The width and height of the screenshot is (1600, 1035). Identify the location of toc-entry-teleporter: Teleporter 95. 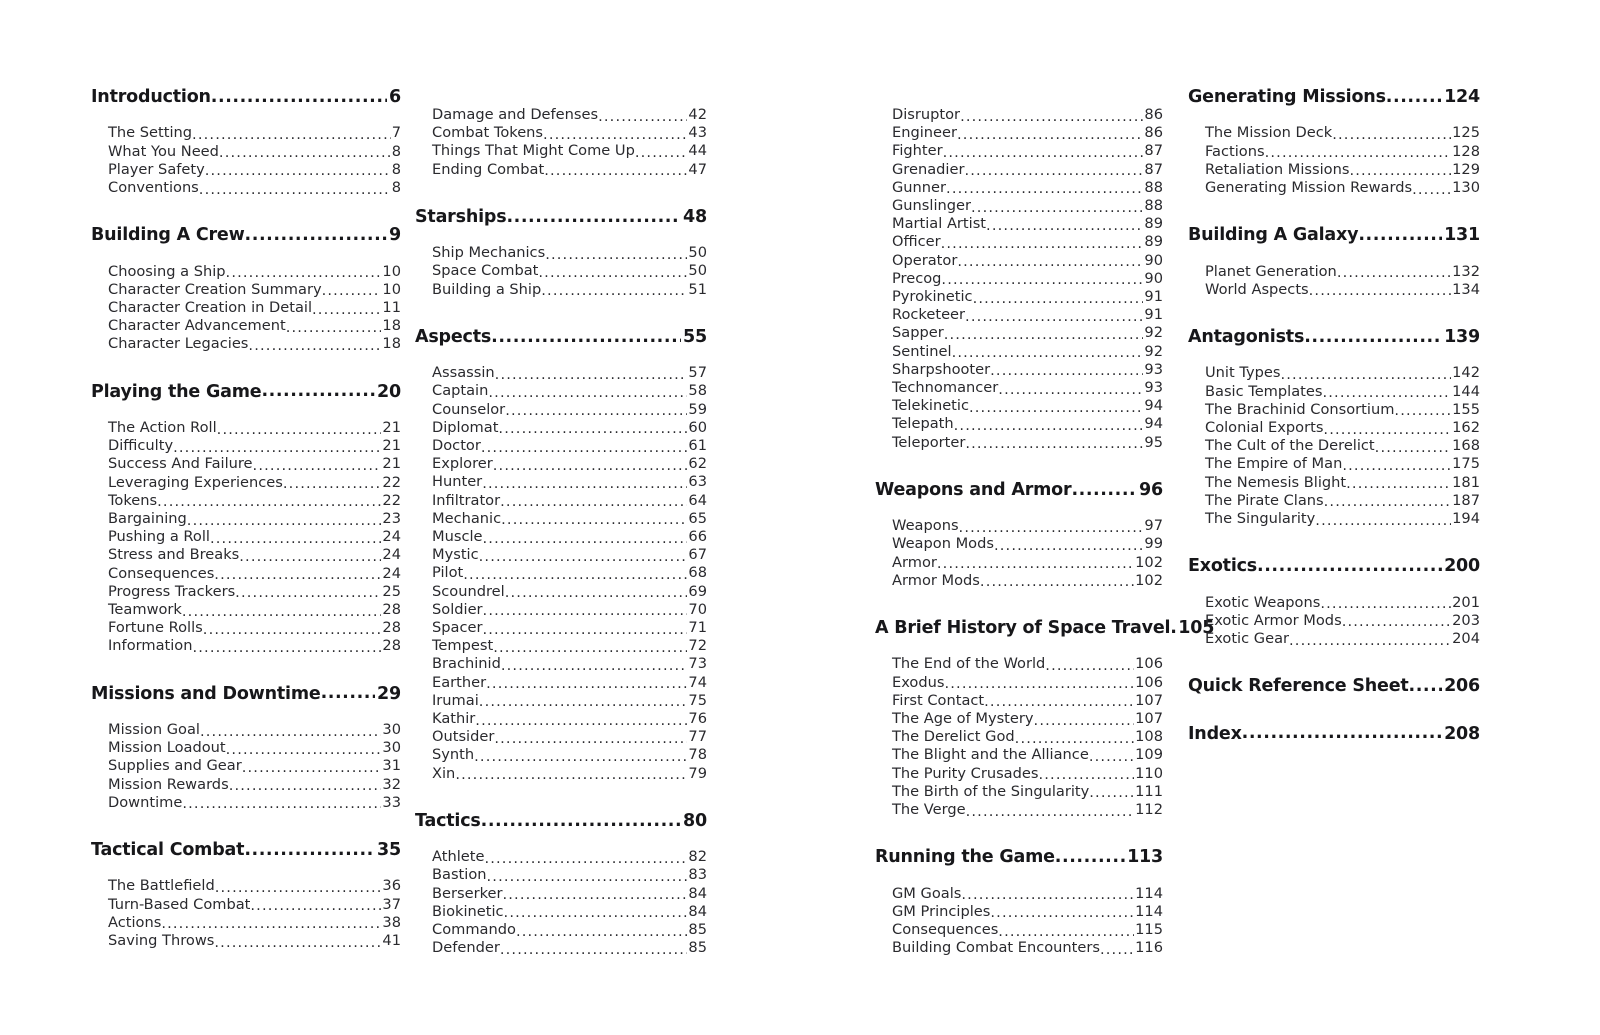
(1019, 443).